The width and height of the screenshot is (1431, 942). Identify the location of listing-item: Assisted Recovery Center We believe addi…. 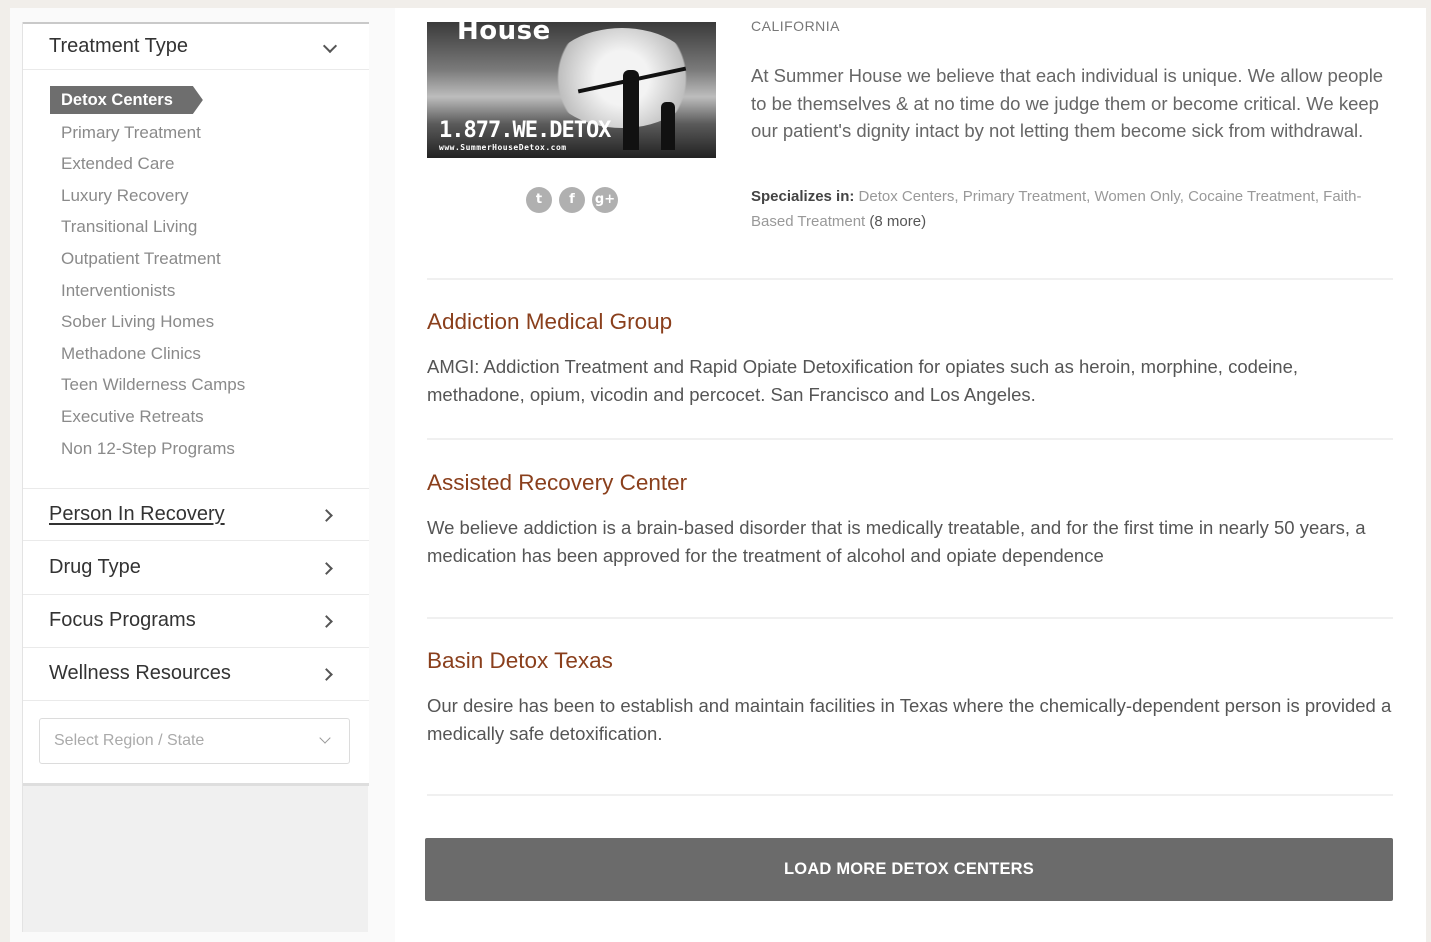
(910, 519).